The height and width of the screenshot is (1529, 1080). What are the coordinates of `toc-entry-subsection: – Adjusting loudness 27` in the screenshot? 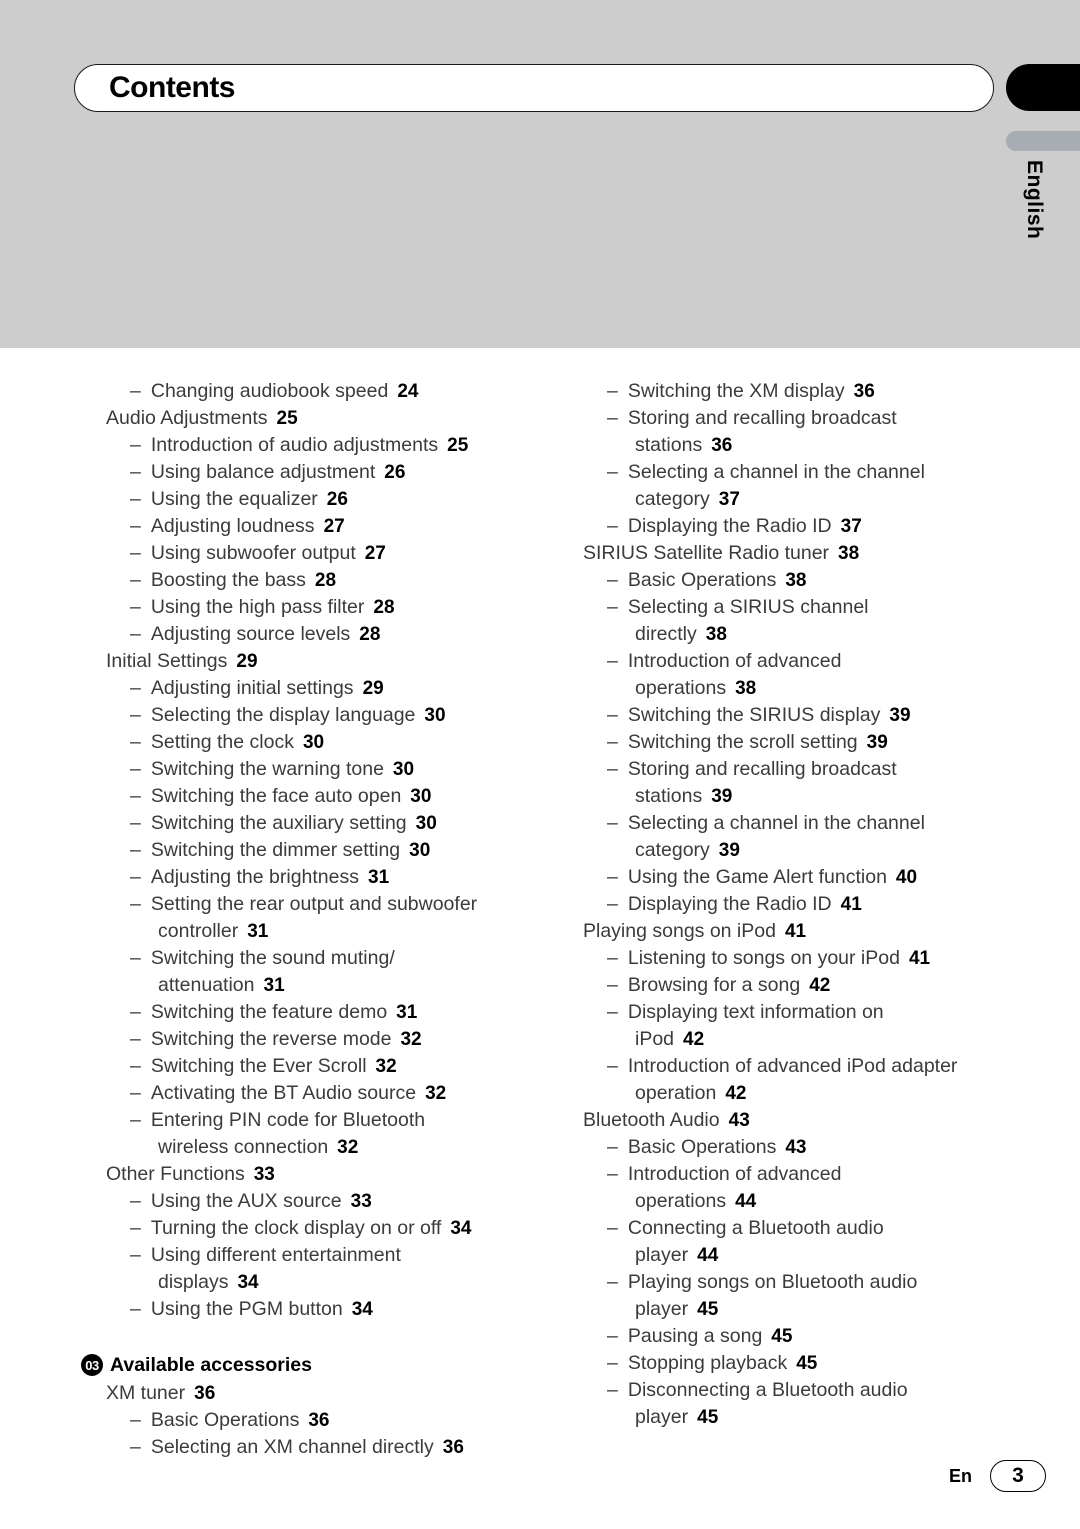 It's located at (316, 526).